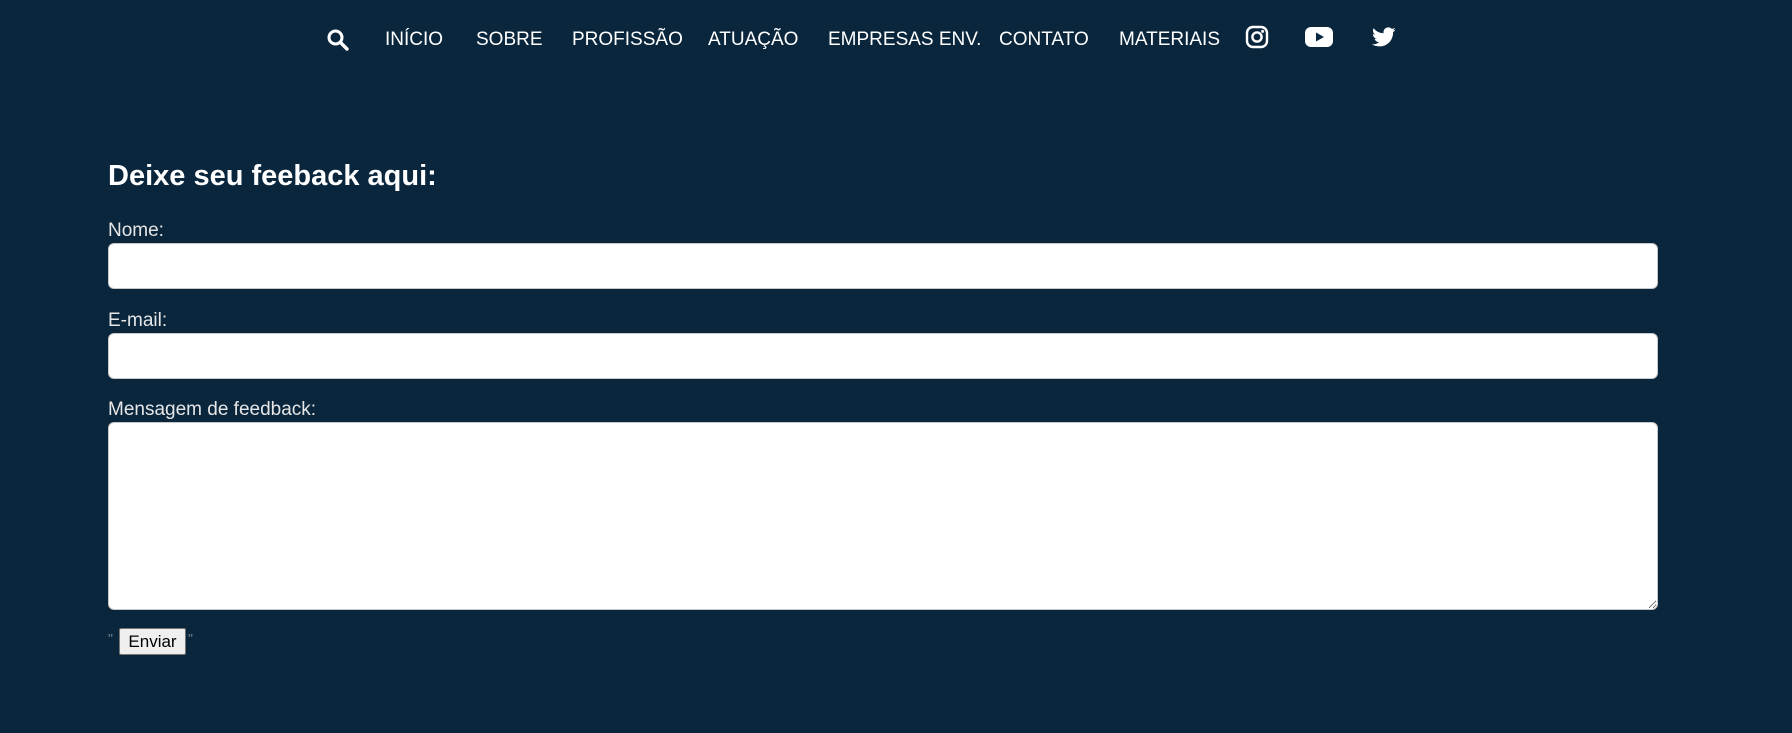  I want to click on youtube-icon, so click(1319, 39).